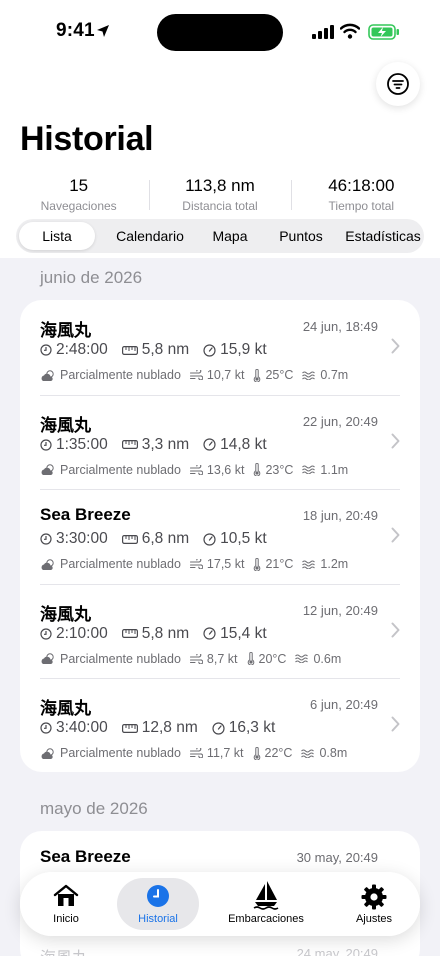 The image size is (440, 956). I want to click on trip-weather: Parcialmente nublado 10,7 kt 25°C 0.7m, so click(198, 375).